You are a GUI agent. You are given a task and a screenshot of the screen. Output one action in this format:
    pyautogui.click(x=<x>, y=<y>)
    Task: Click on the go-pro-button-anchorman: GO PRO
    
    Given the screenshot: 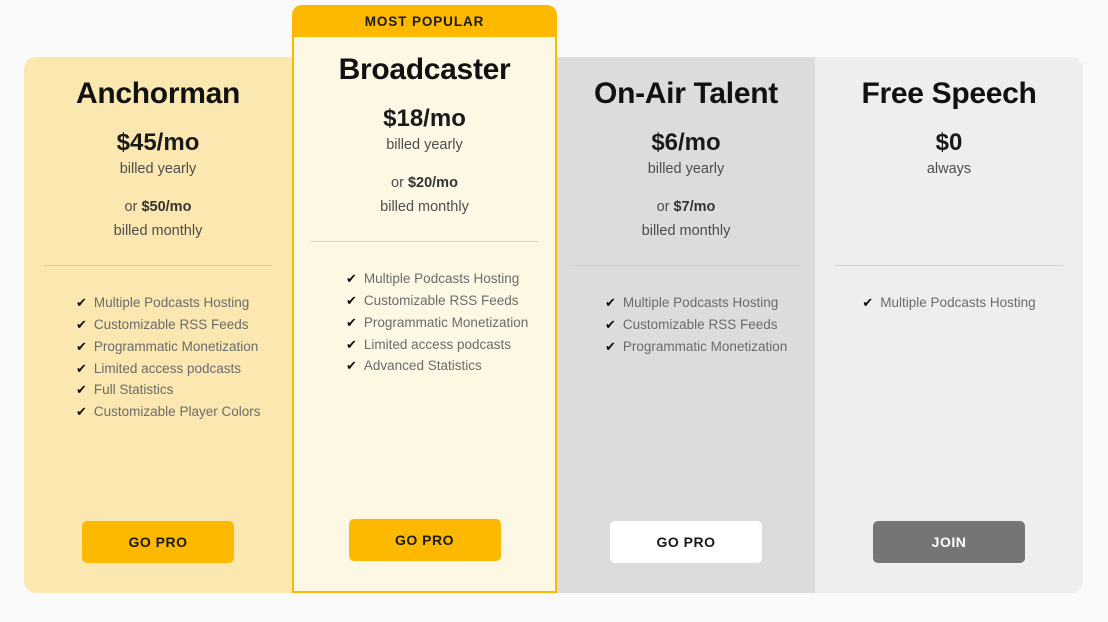 What is the action you would take?
    pyautogui.click(x=158, y=542)
    